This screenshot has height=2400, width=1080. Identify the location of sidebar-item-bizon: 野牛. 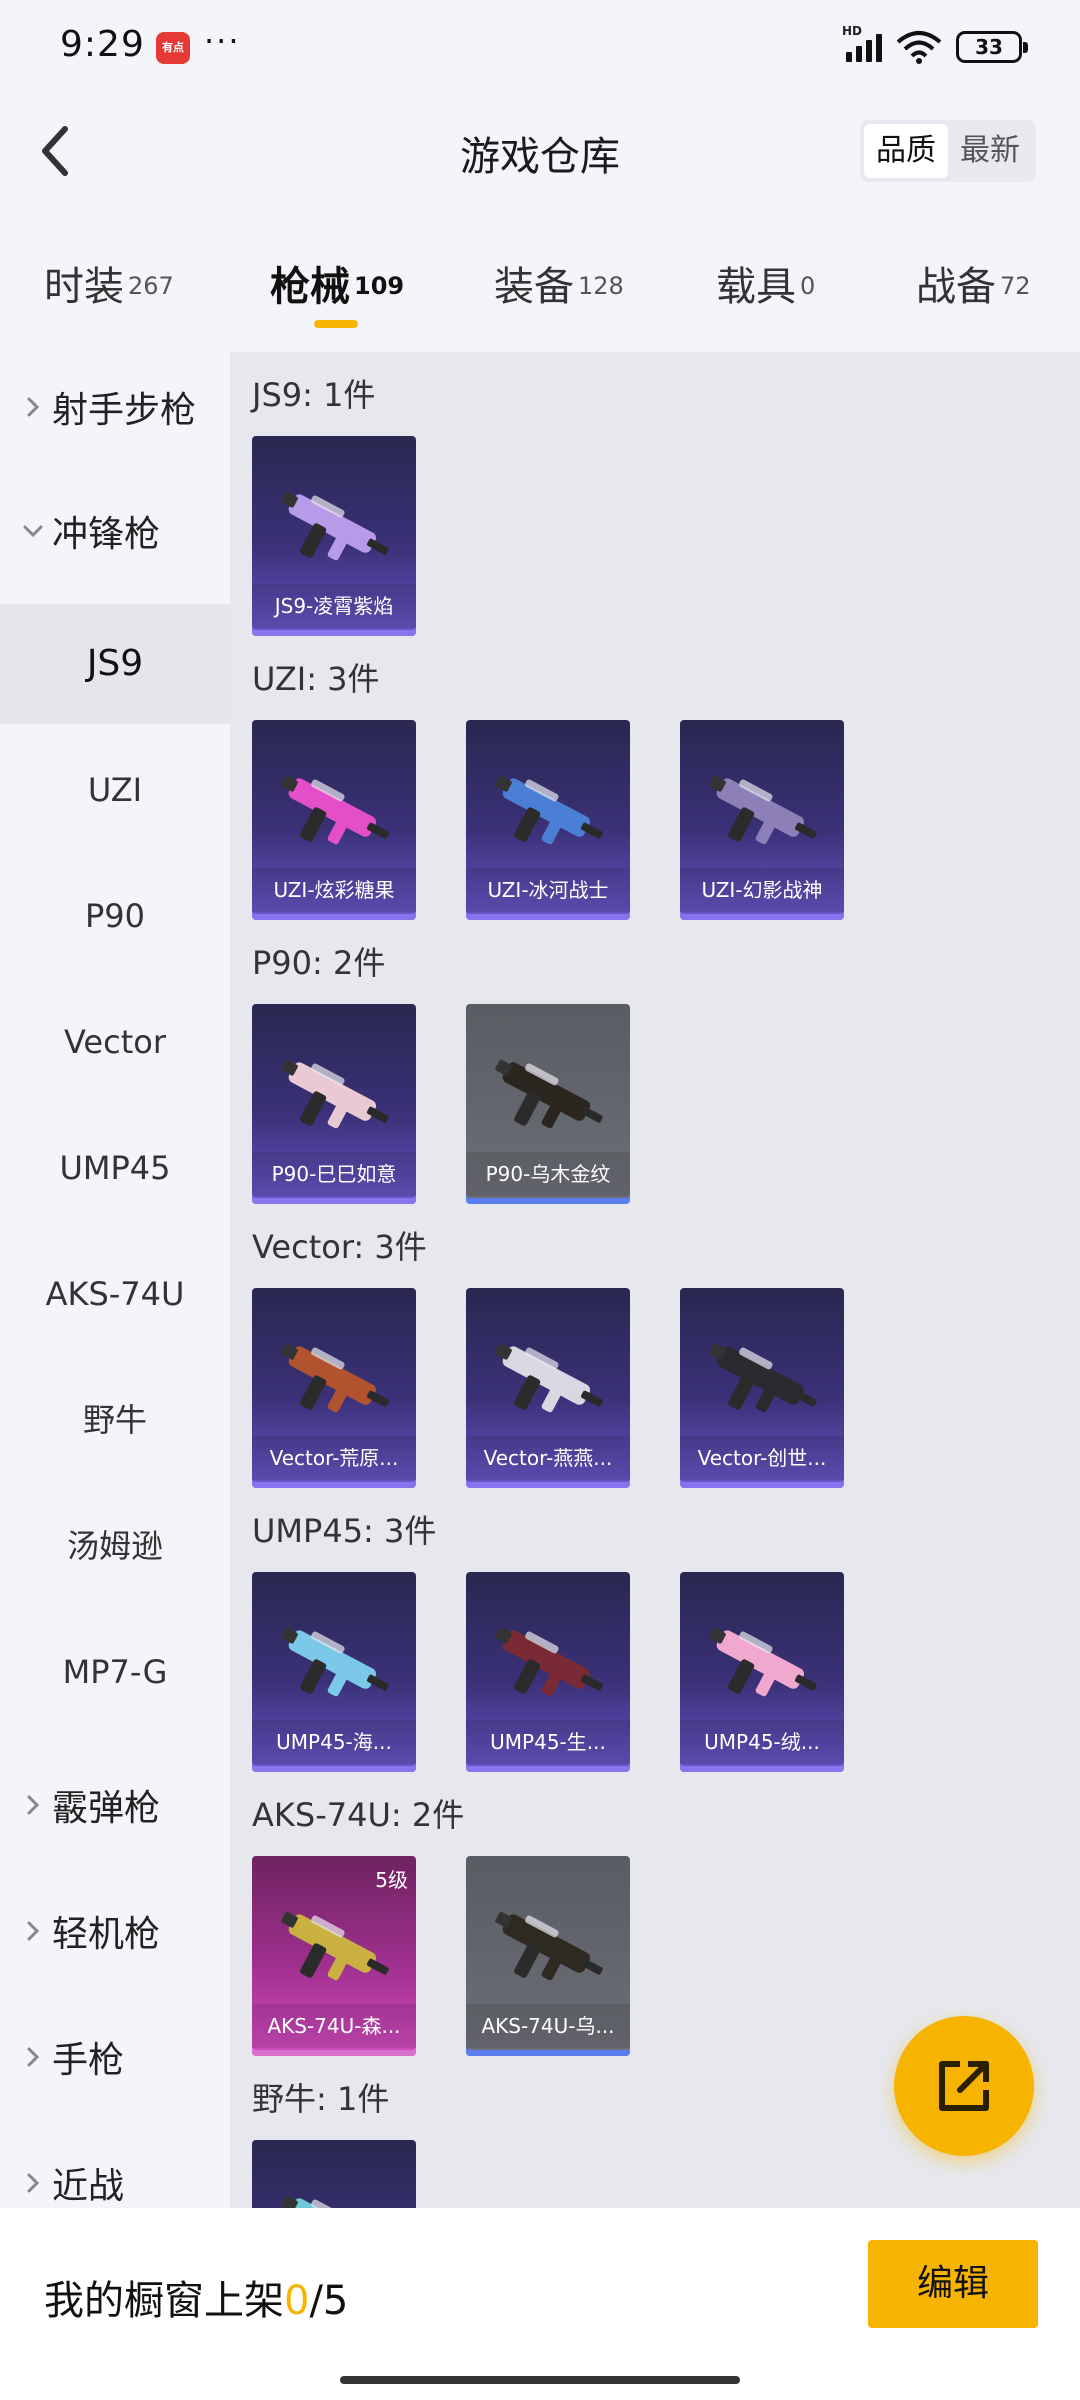
(115, 1420).